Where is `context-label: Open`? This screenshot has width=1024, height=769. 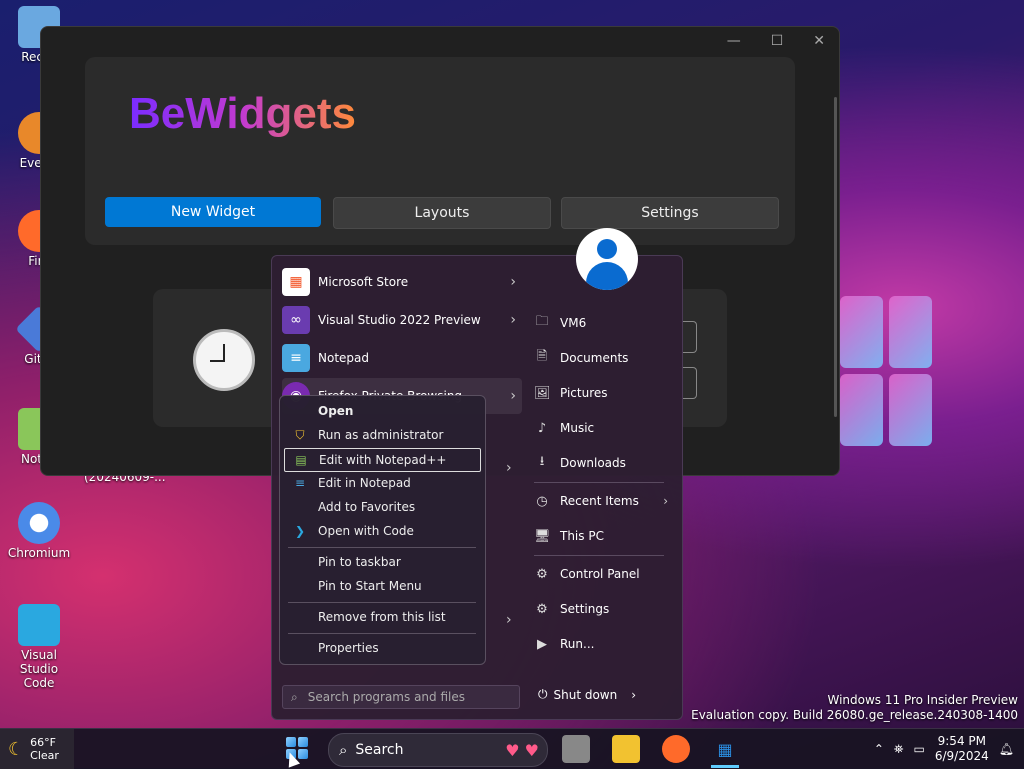
context-label: Open is located at coordinates (336, 411).